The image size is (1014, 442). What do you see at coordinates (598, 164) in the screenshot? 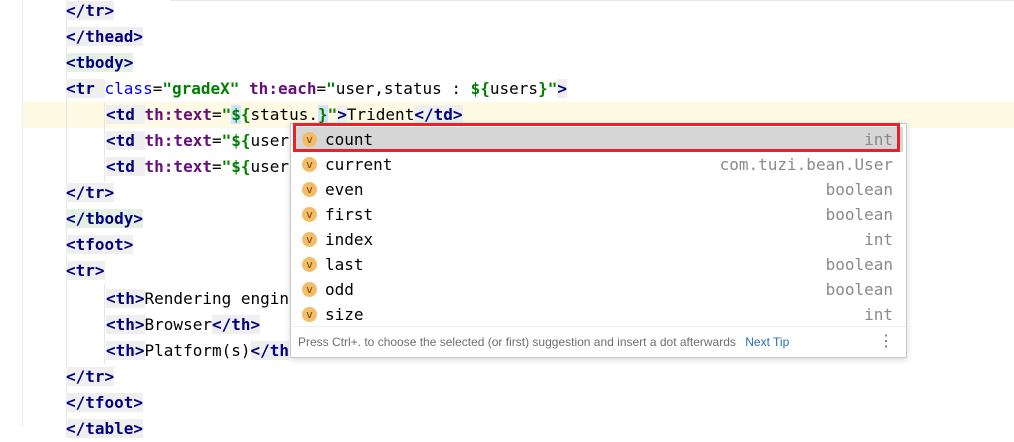
I see `completion-item-current: v current com.tuzi.bean.User` at bounding box center [598, 164].